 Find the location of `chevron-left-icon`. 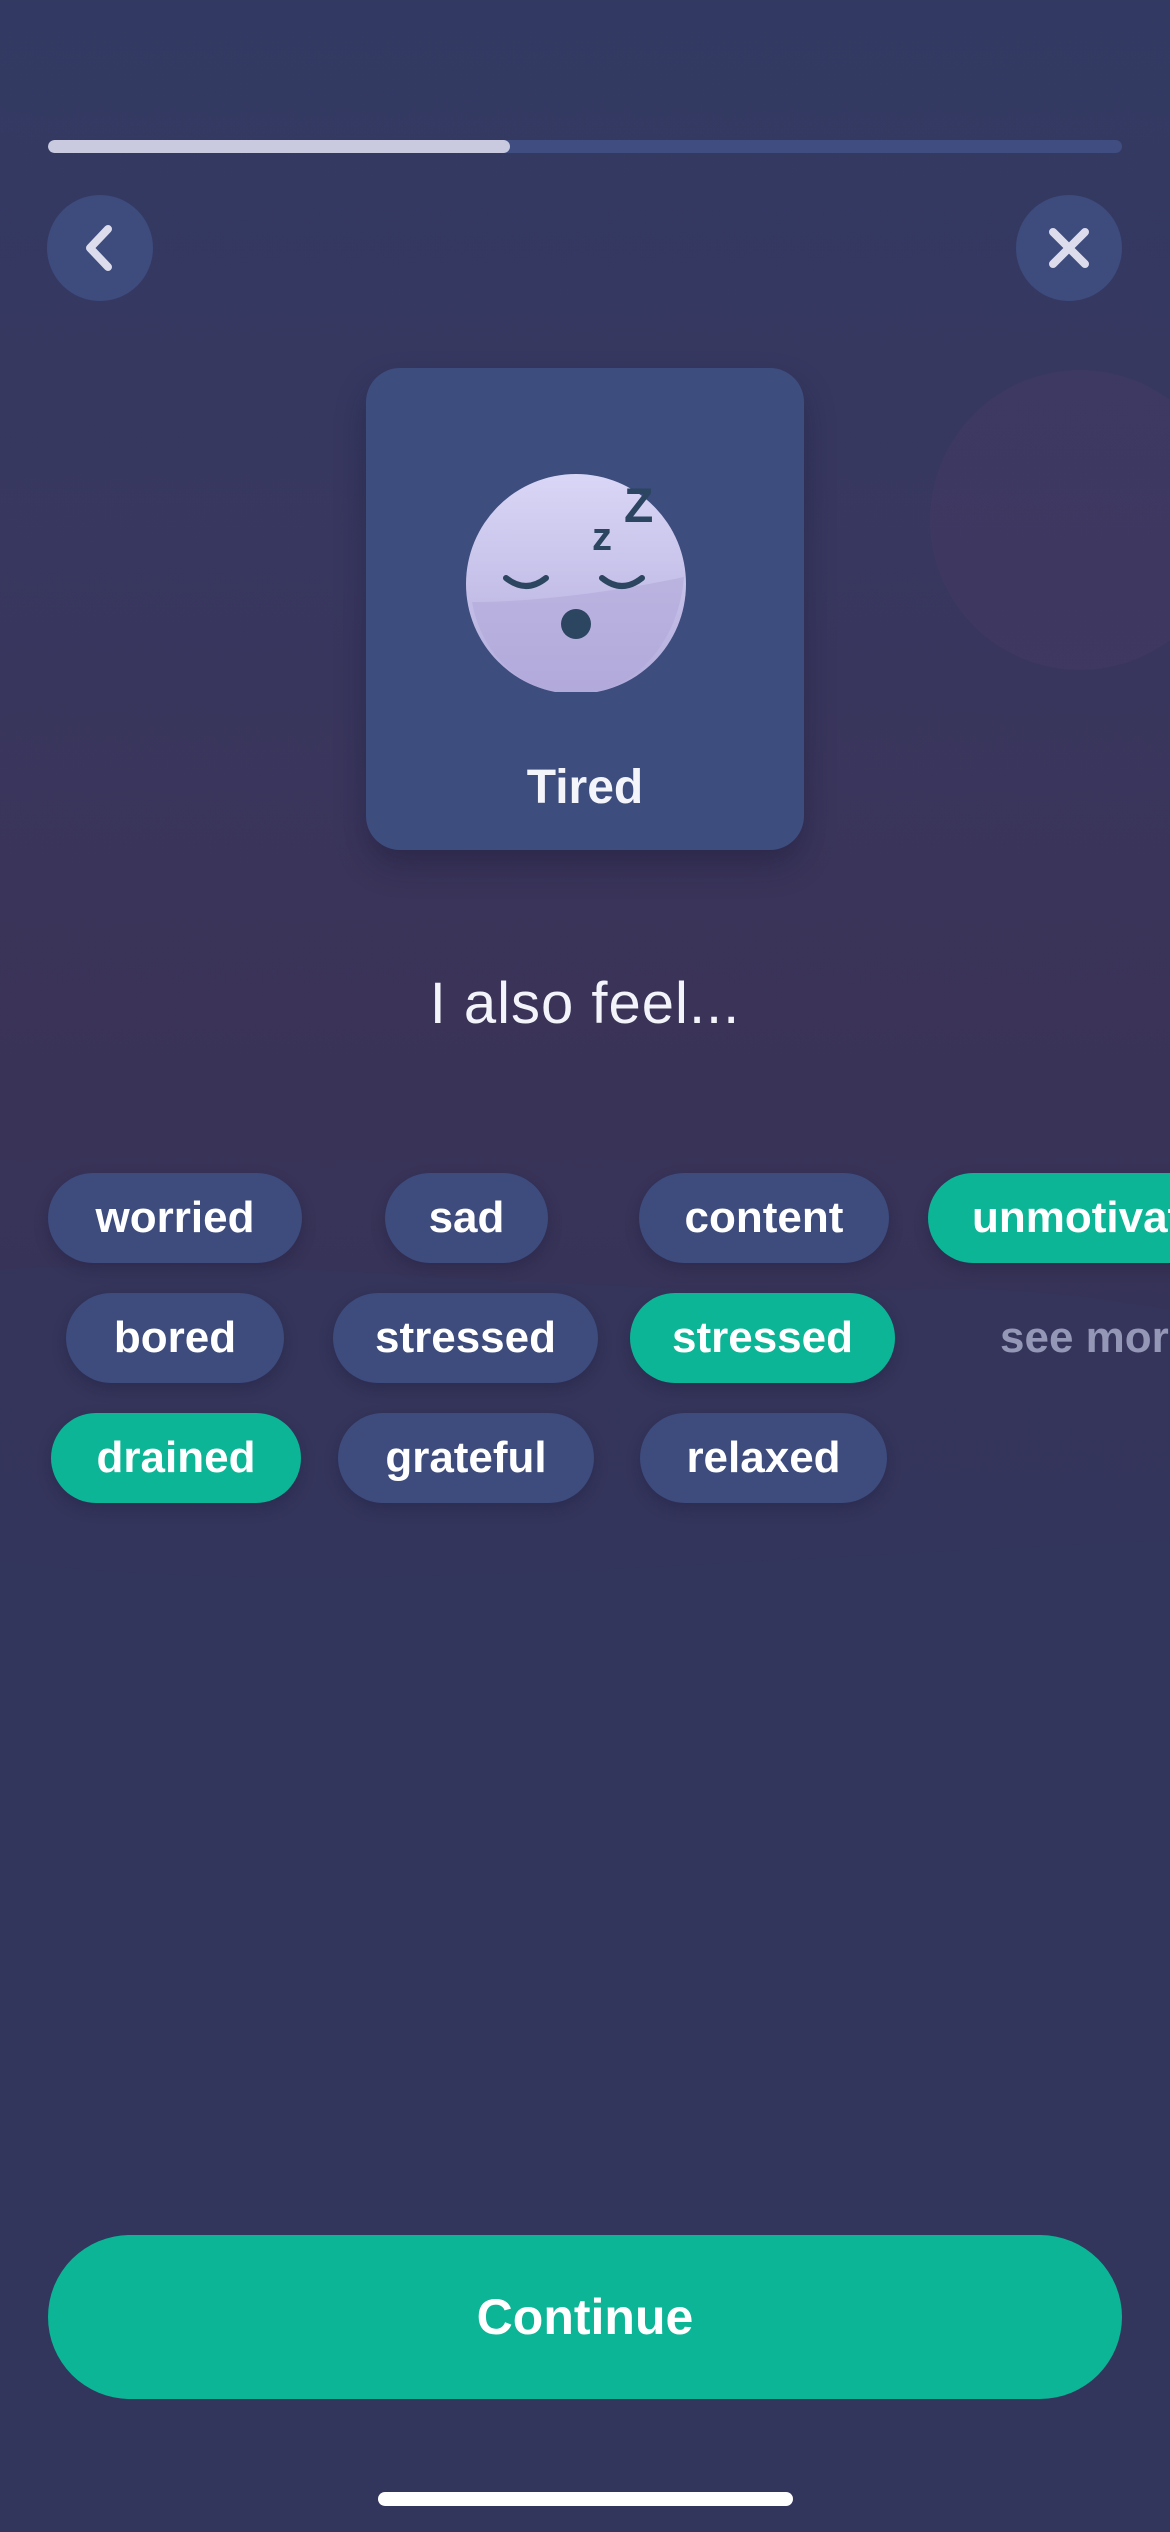

chevron-left-icon is located at coordinates (99, 248).